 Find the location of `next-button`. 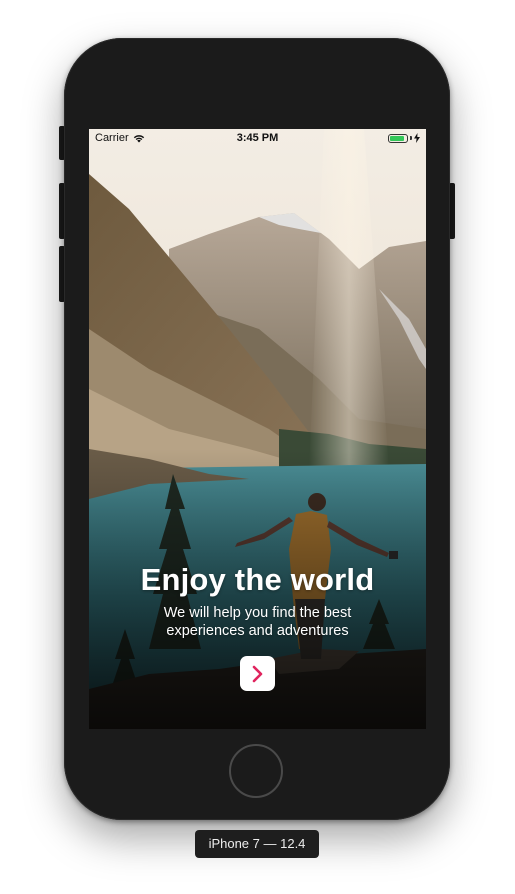

next-button is located at coordinates (257, 673).